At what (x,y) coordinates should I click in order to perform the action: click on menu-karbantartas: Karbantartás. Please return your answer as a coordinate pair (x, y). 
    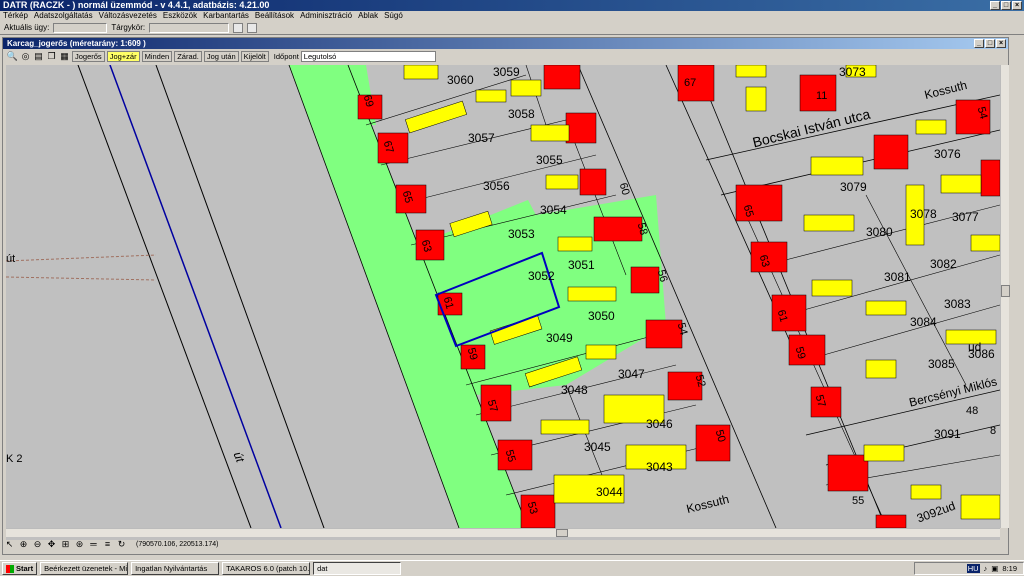
    Looking at the image, I should click on (226, 16).